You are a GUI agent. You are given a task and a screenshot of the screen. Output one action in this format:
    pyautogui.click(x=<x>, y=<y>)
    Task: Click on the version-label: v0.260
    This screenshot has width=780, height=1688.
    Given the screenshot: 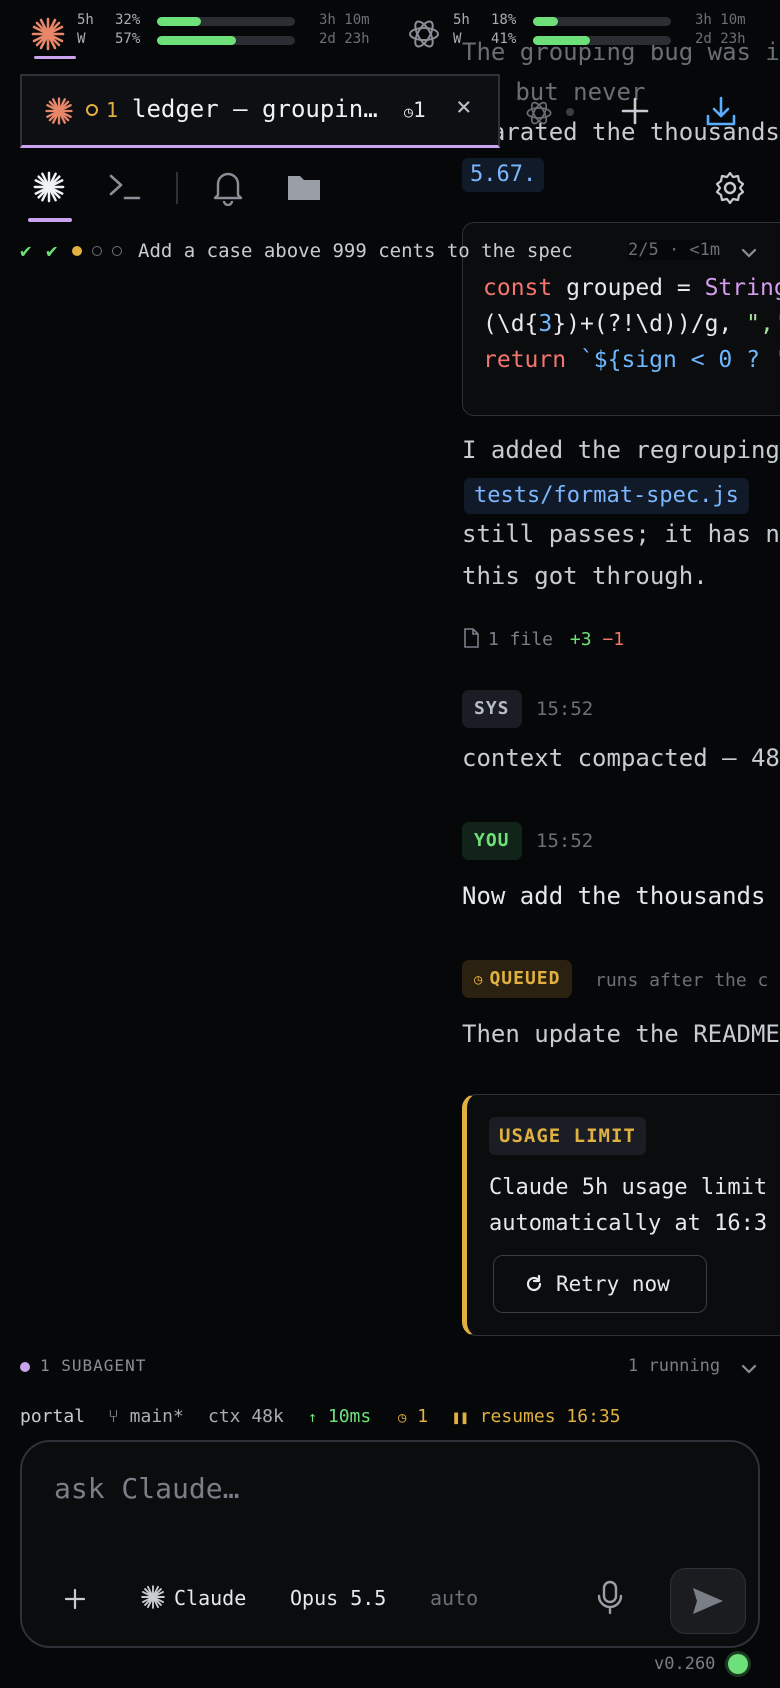 What is the action you would take?
    pyautogui.click(x=685, y=1664)
    